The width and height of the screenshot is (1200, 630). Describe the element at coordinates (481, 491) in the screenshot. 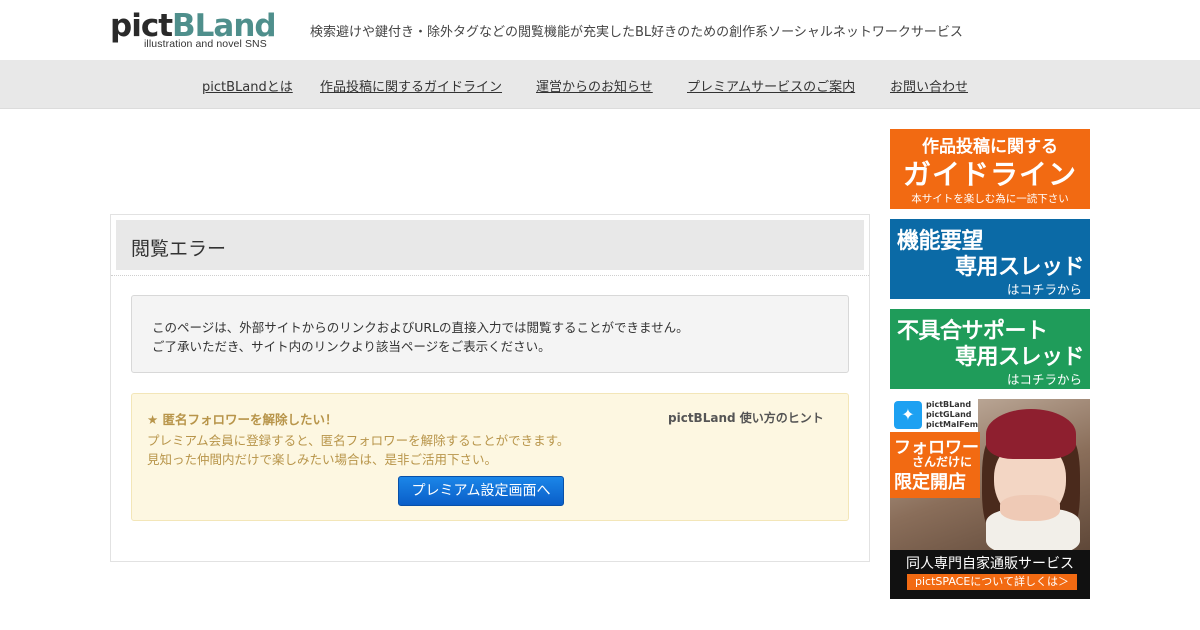

I see `premium-settings-button: プレミアム設定画面へ` at that location.